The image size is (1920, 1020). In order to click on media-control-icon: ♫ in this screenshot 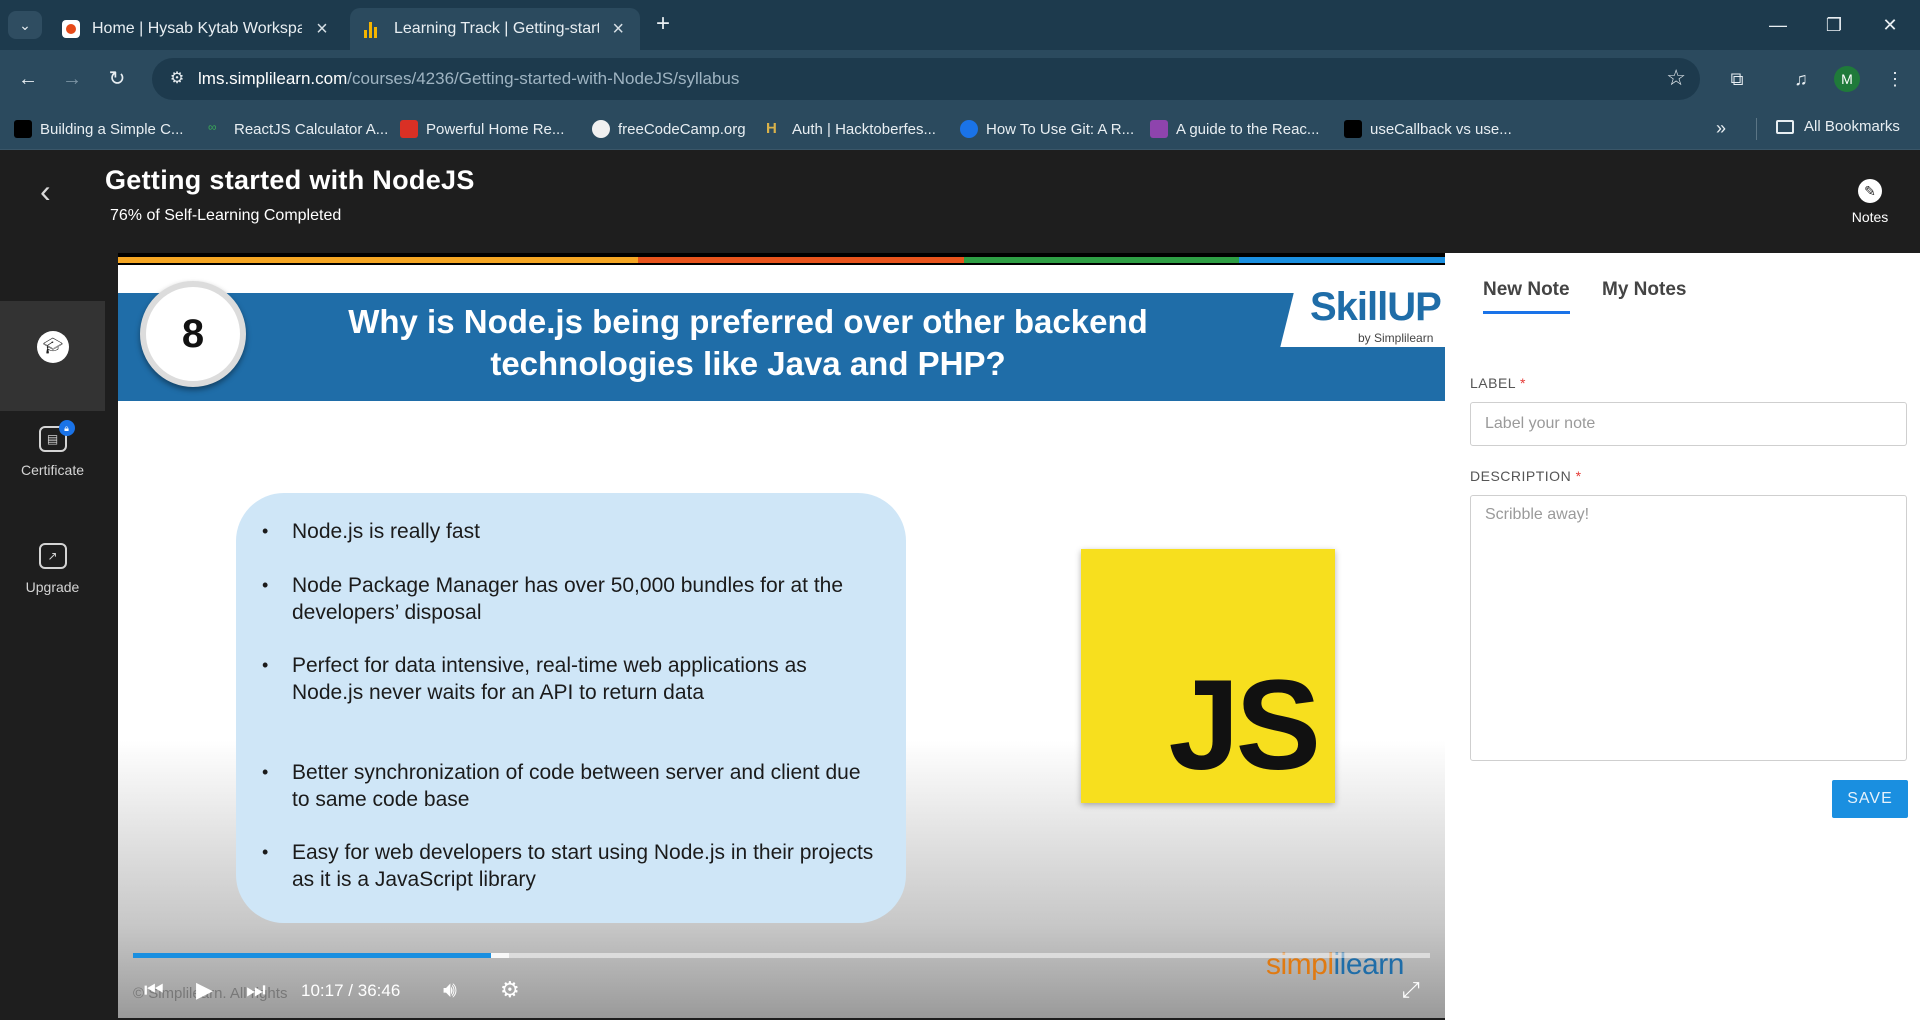, I will do `click(1801, 79)`.